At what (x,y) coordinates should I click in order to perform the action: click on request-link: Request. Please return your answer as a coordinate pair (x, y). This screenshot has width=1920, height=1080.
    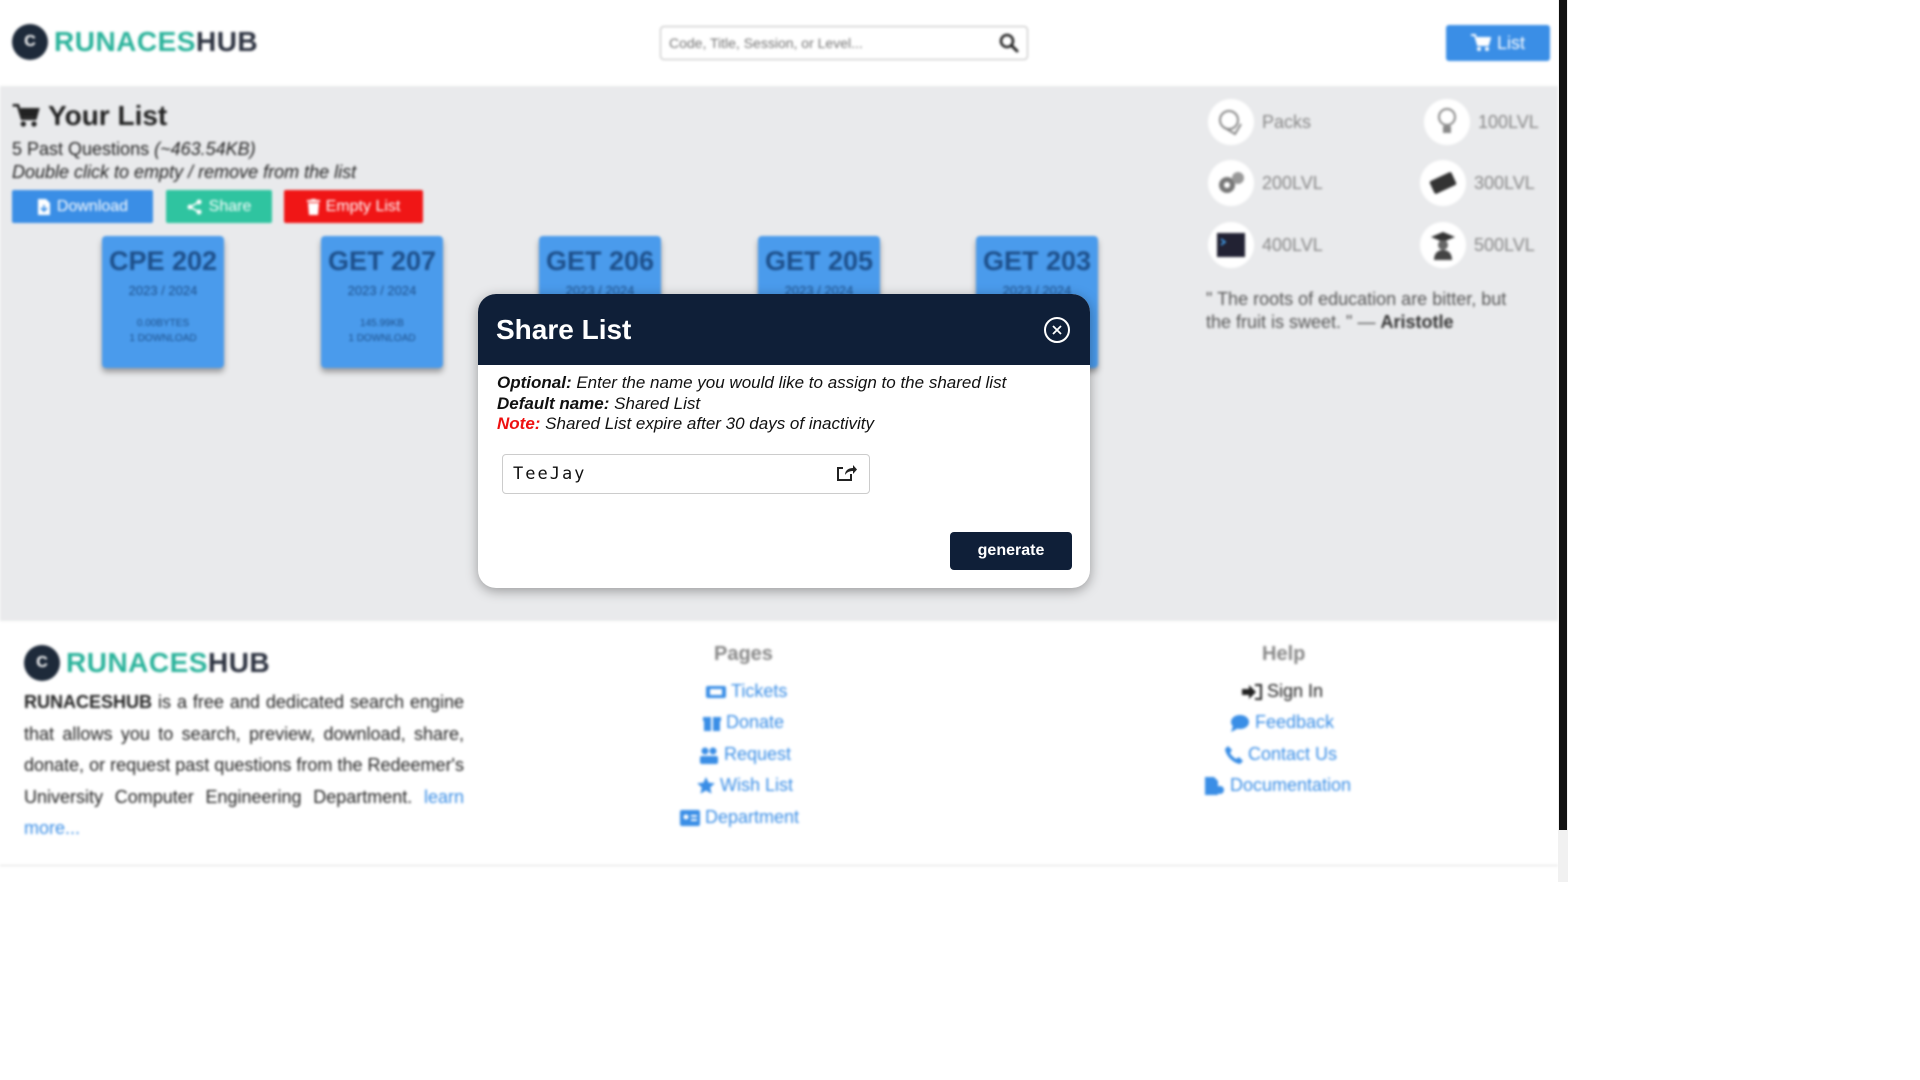
    Looking at the image, I should click on (745, 754).